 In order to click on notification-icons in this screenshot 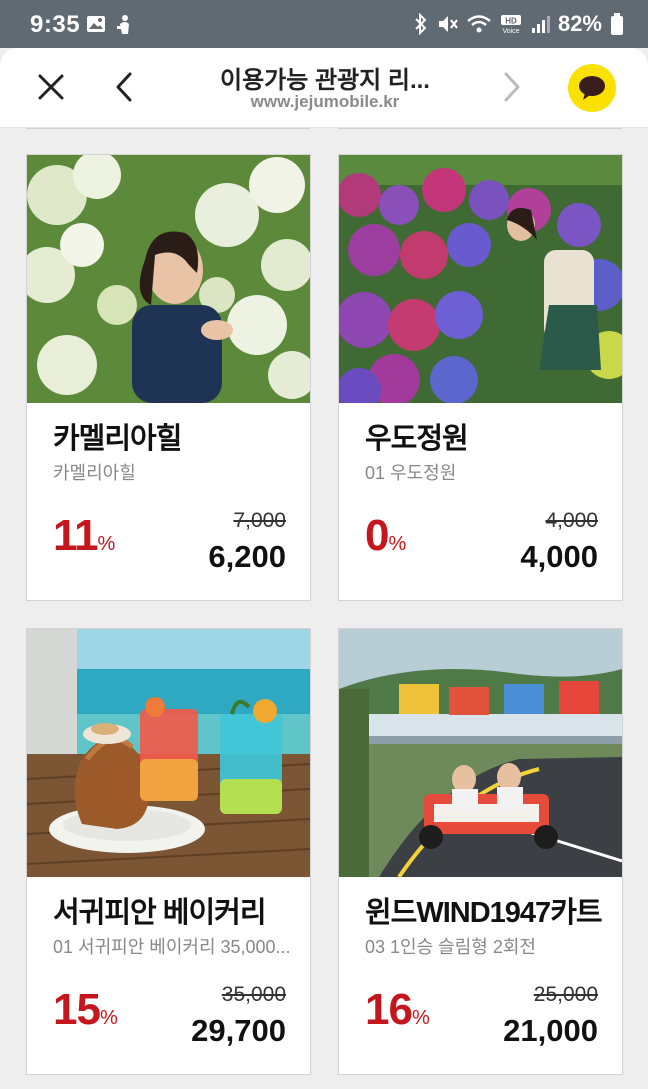, I will do `click(110, 25)`.